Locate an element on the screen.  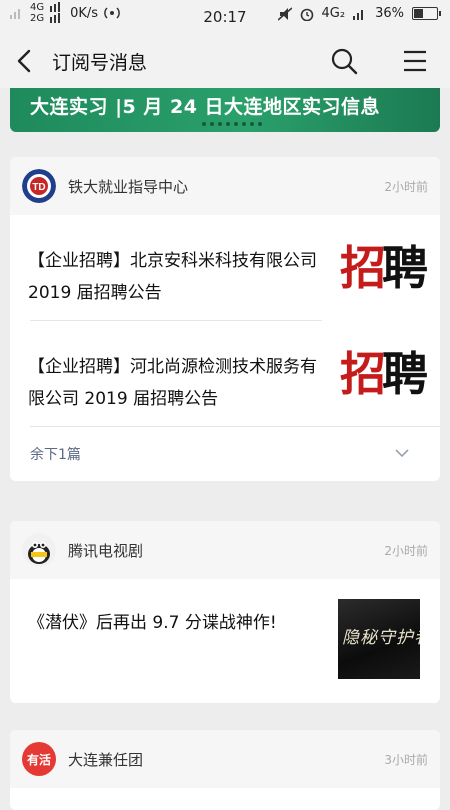
source-time: 3小时前 is located at coordinates (406, 760).